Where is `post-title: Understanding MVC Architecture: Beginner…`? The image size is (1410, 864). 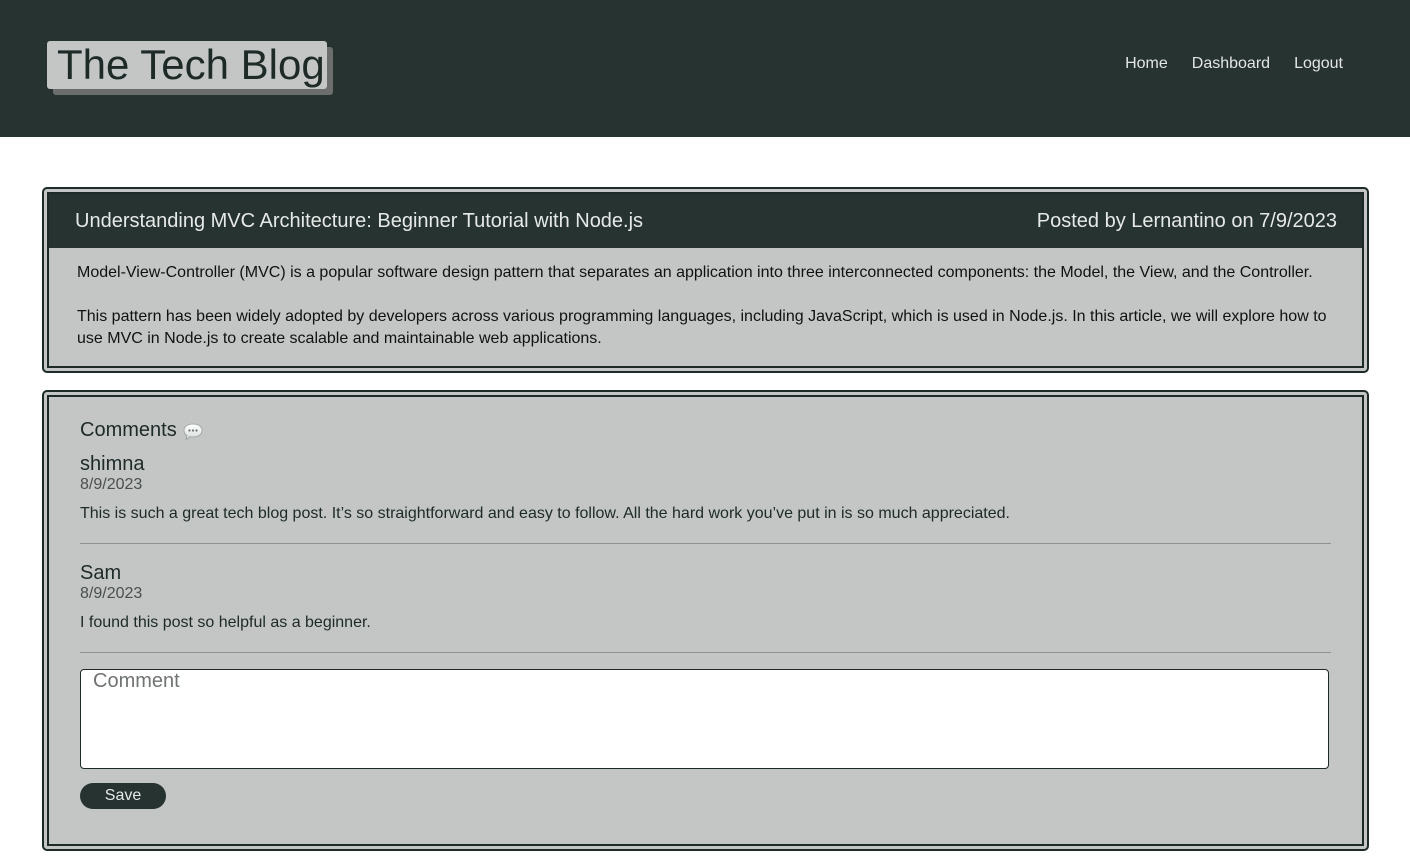
post-title: Understanding MVC Architecture: Beginner… is located at coordinates (359, 220).